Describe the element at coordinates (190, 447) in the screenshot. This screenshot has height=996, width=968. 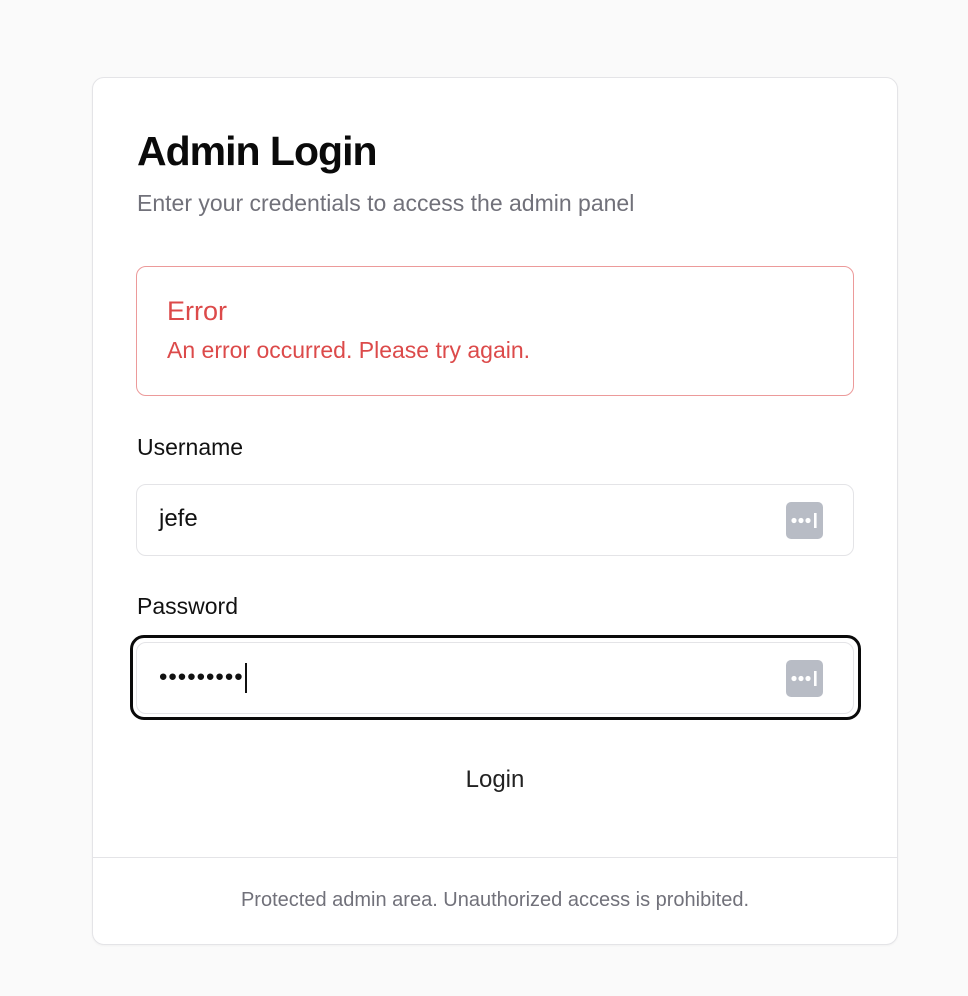
I see `username-label: Username` at that location.